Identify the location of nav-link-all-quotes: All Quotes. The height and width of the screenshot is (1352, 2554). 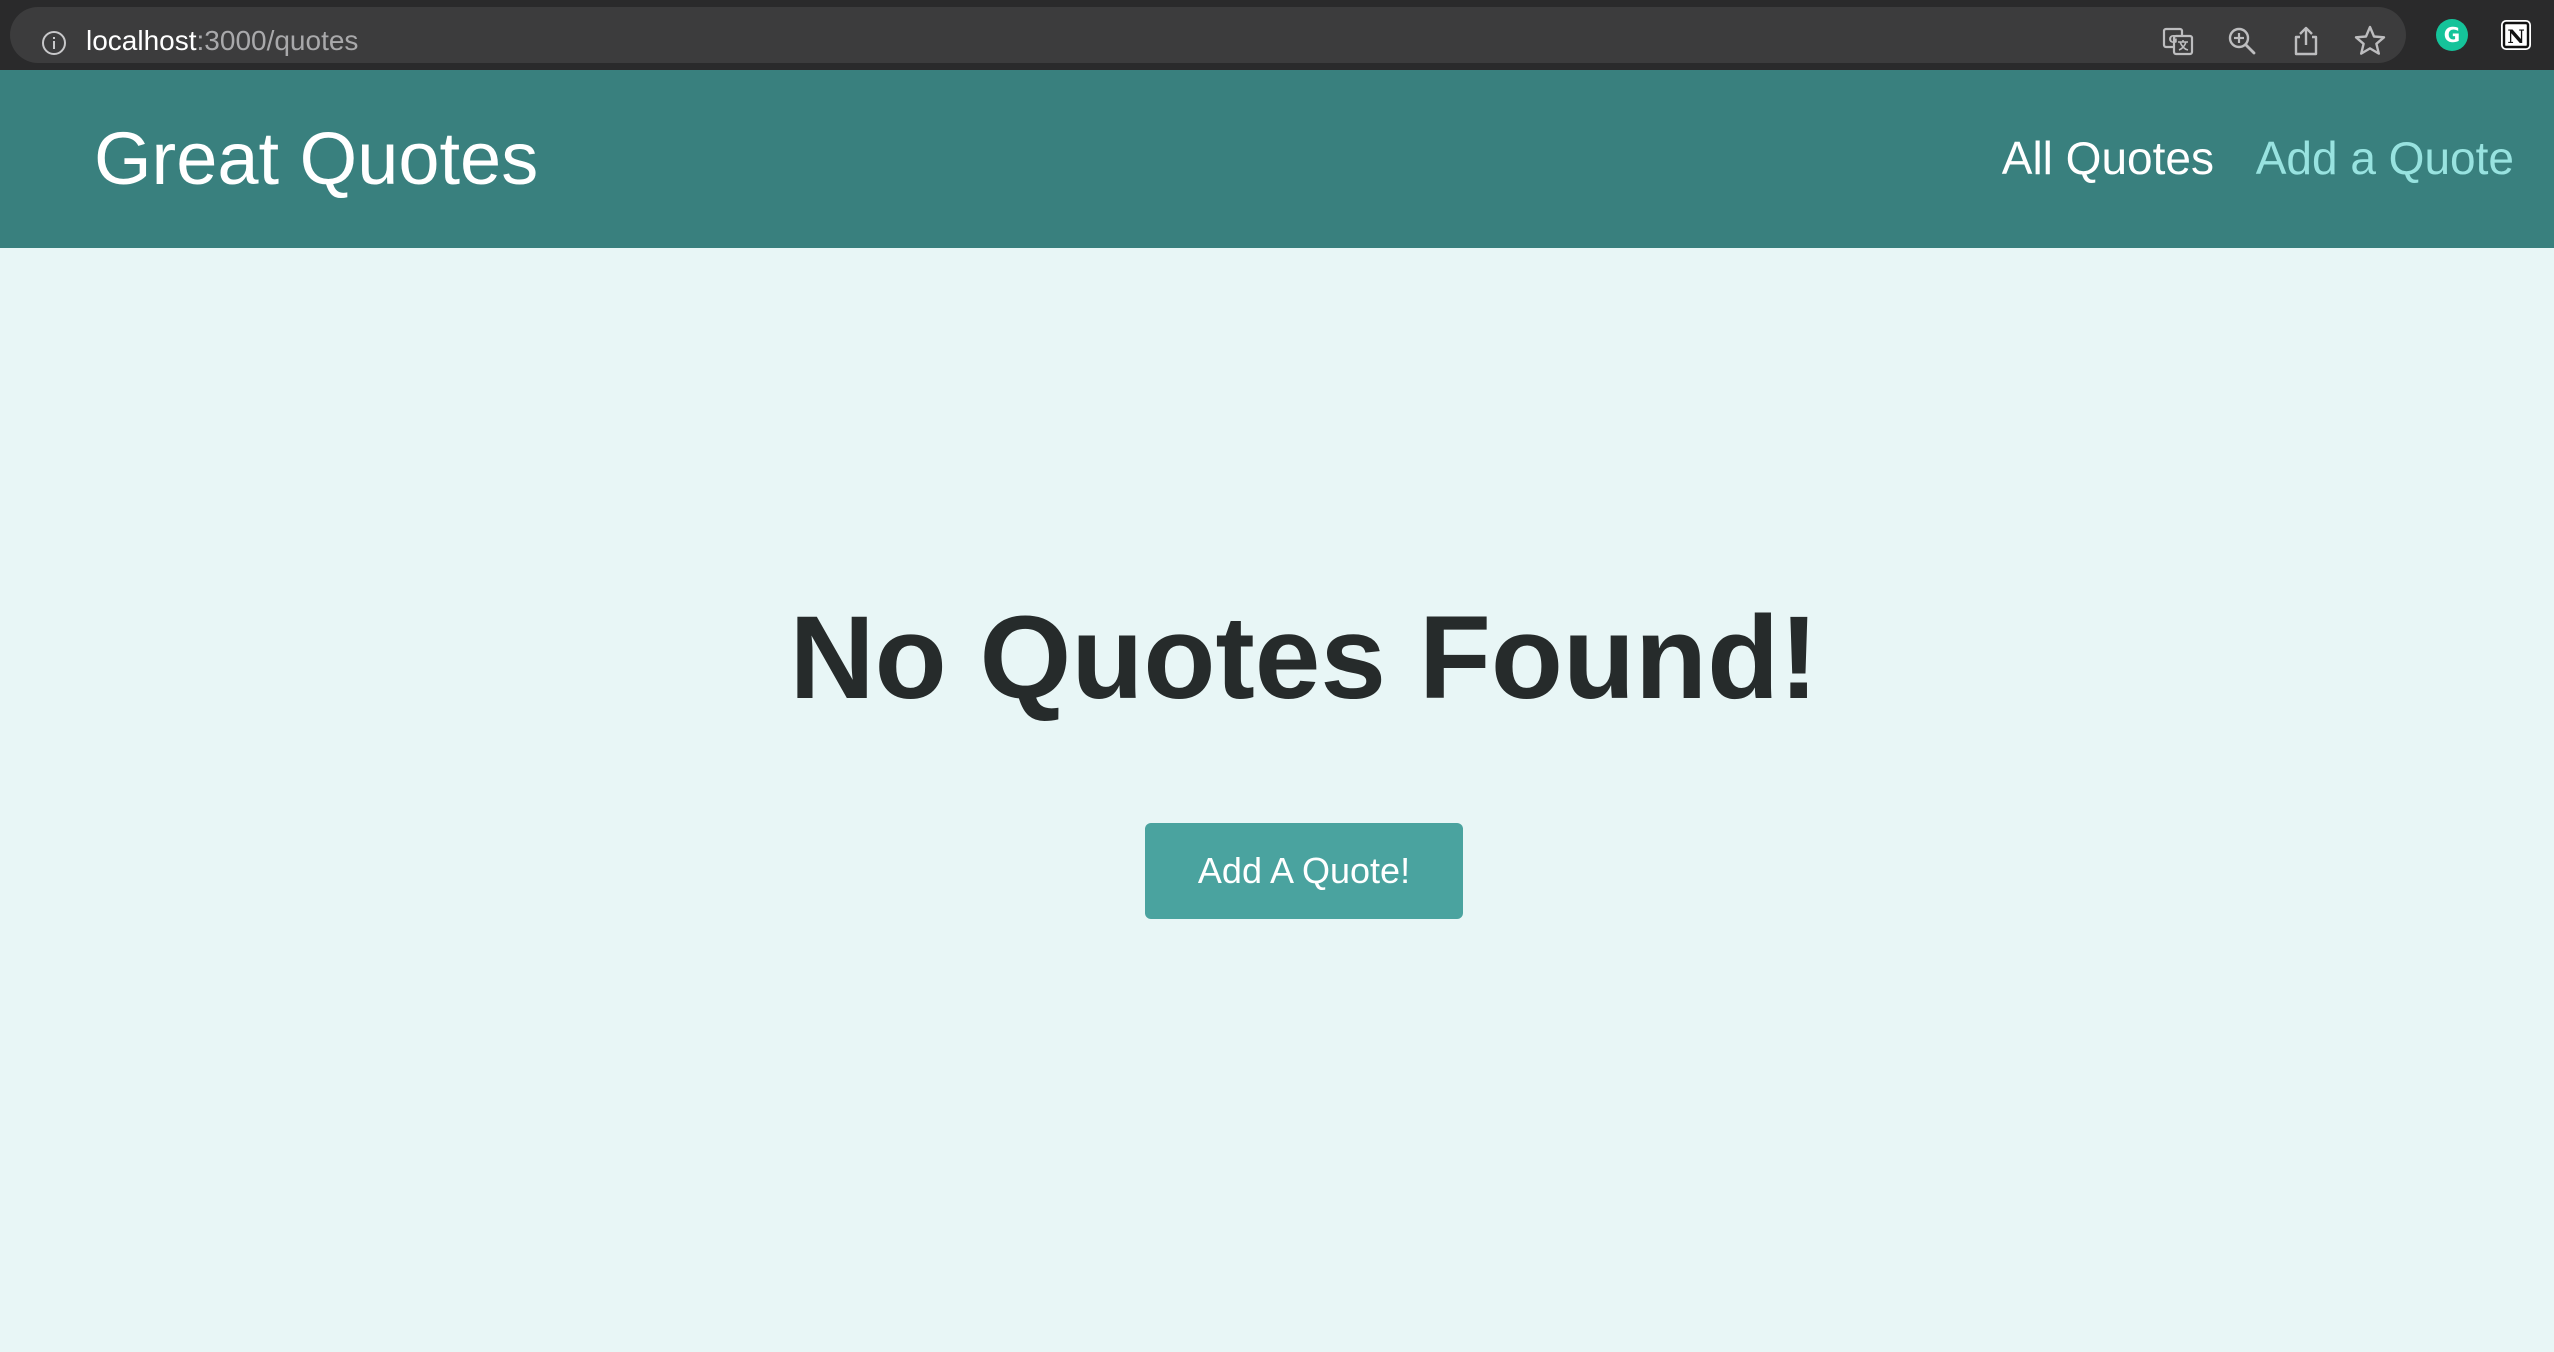
(2108, 158).